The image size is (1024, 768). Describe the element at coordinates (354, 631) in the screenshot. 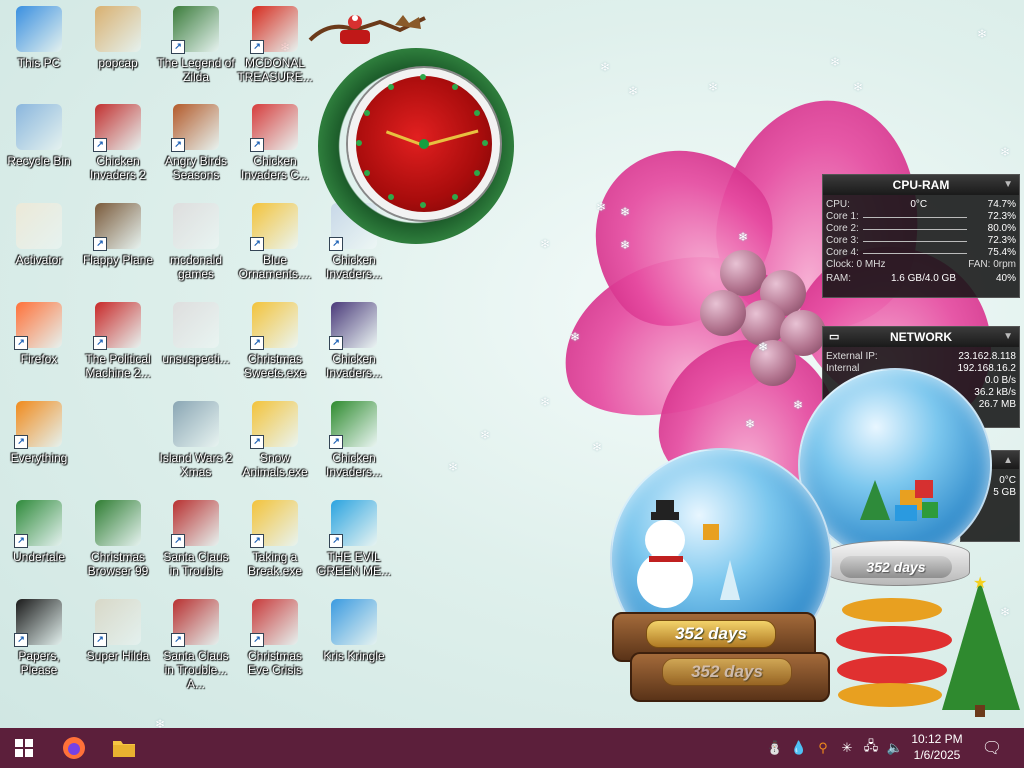

I see `desktop-icon: Kris Kringle` at that location.